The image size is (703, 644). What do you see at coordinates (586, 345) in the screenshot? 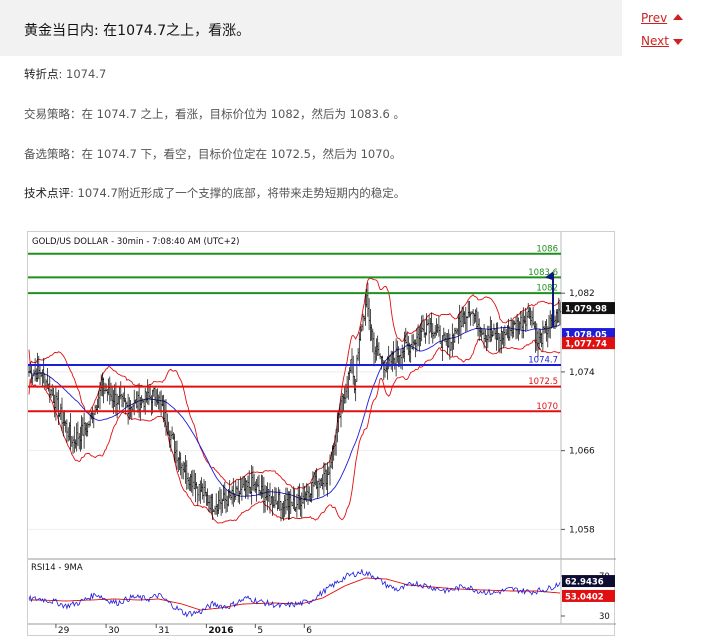
I see `price-tag-2: 1,077.74` at bounding box center [586, 345].